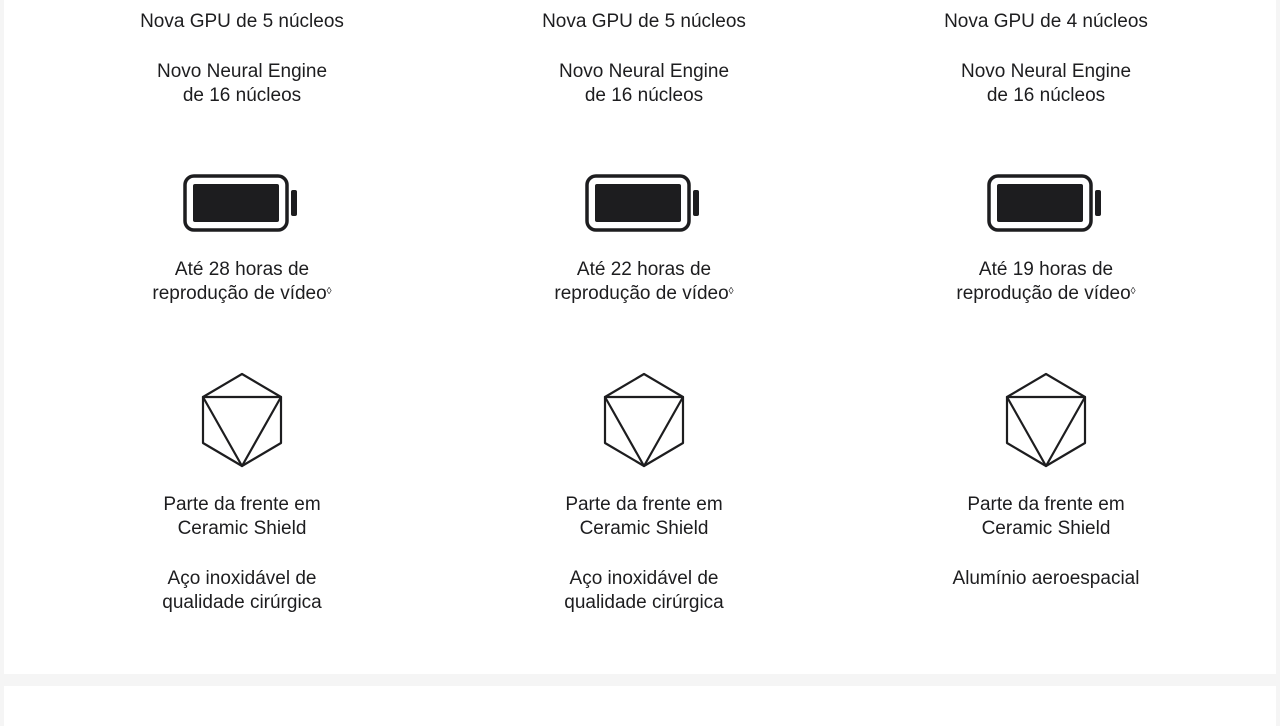 This screenshot has width=1280, height=726. Describe the element at coordinates (640, 706) in the screenshot. I see `next-section-panel` at that location.